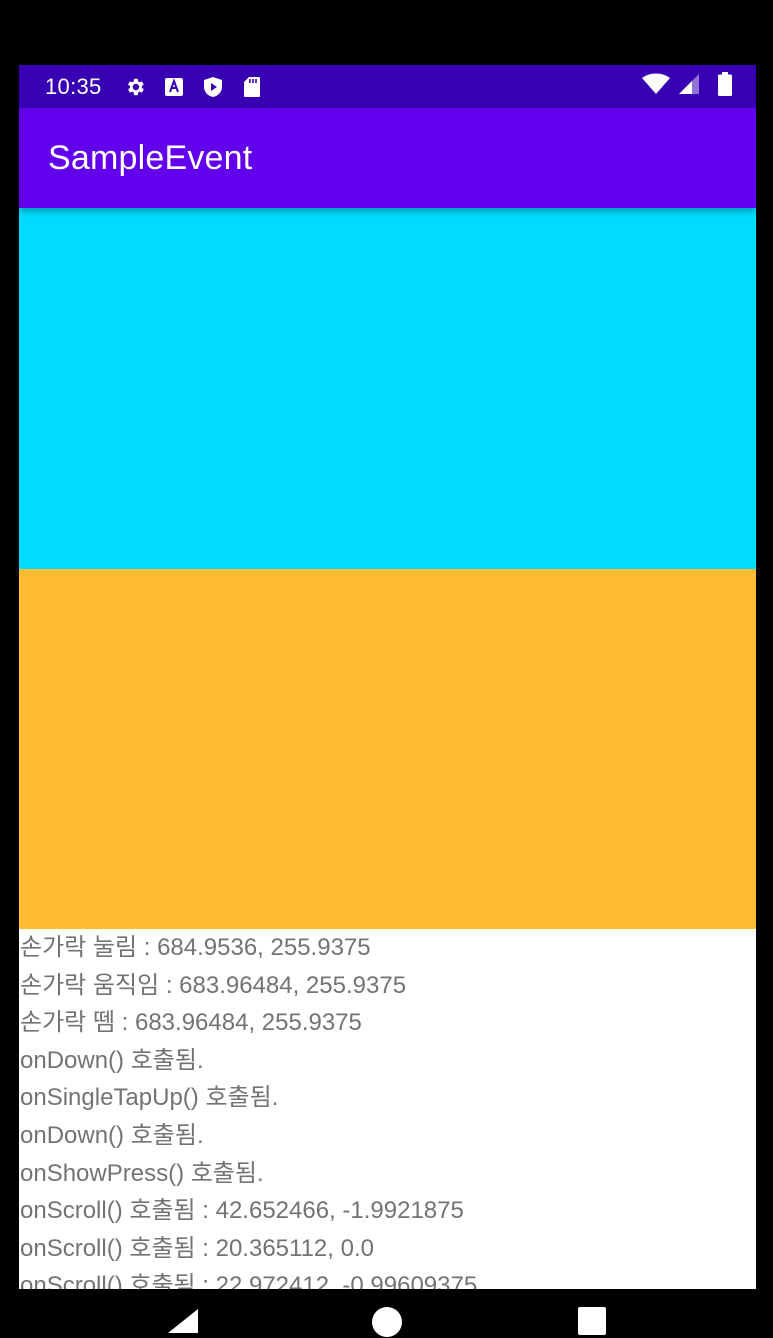 Image resolution: width=773 pixels, height=1338 pixels. Describe the element at coordinates (242, 1211) in the screenshot. I see `log-line: onScroll() 호출됨 : 42.652466, -1.9921875` at that location.